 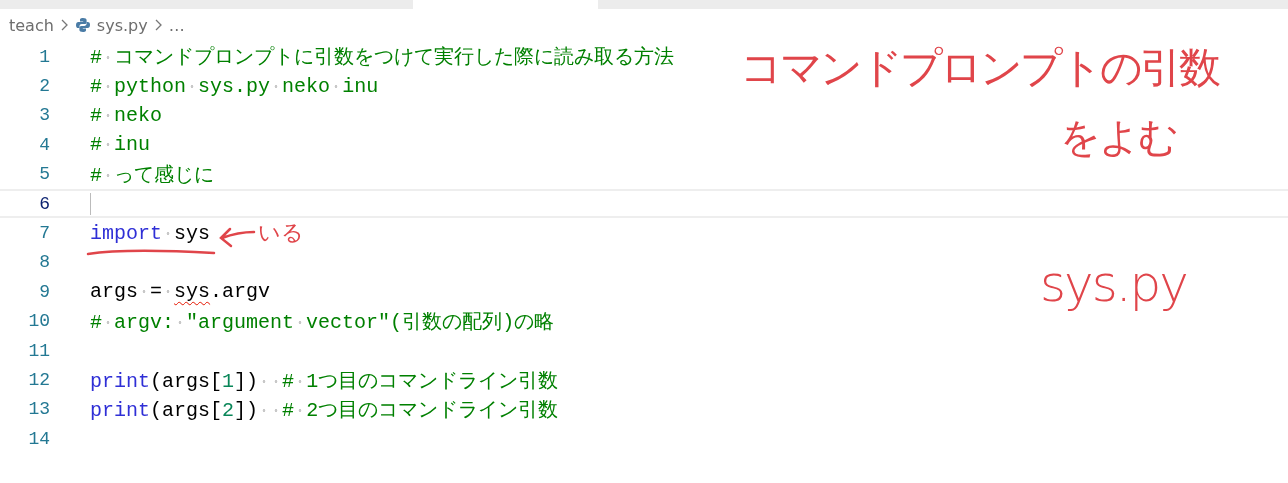 I want to click on code-line: # neko, so click(x=126, y=115).